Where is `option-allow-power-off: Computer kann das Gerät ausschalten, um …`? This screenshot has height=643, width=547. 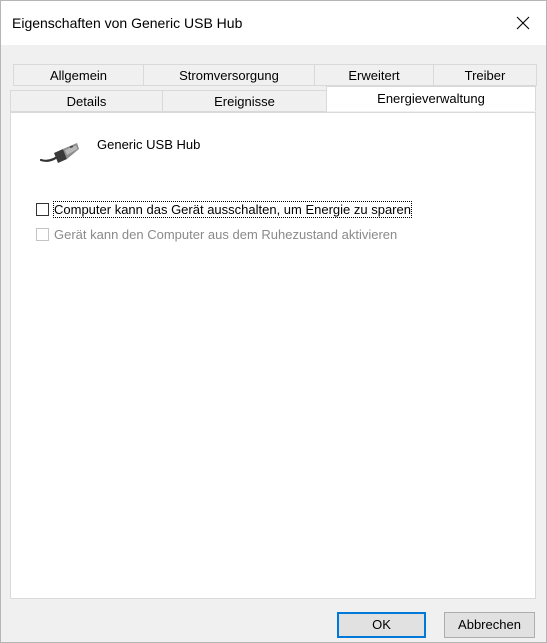
option-allow-power-off: Computer kann das Gerät ausschalten, um … is located at coordinates (224, 209).